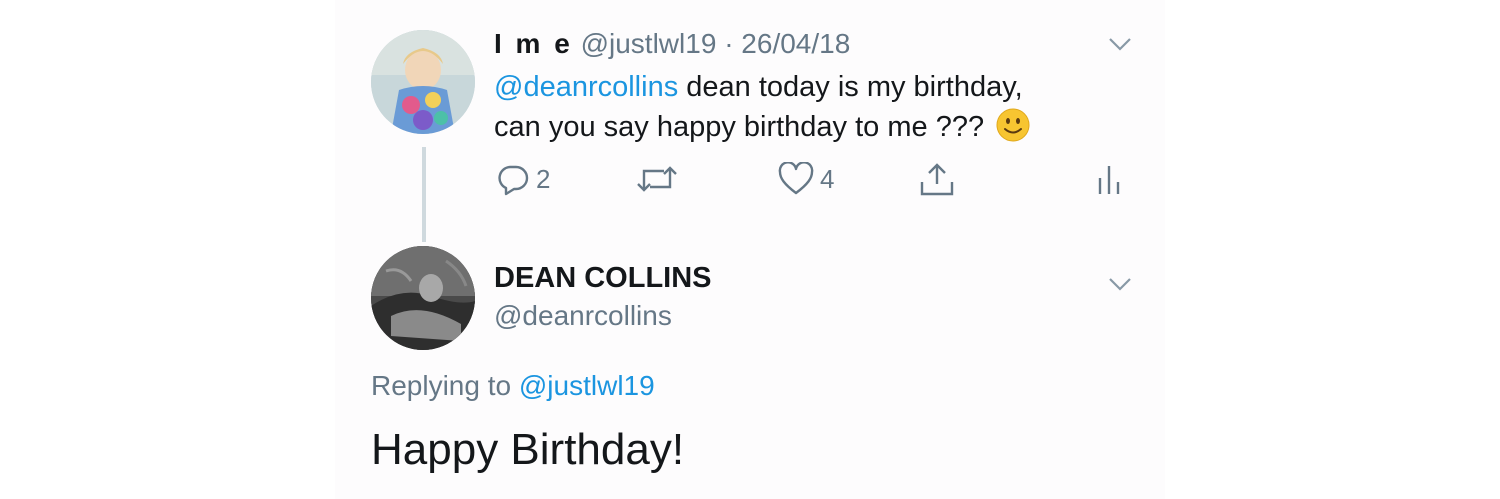 This screenshot has height=499, width=1500. I want to click on reply-button: 2, so click(523, 179).